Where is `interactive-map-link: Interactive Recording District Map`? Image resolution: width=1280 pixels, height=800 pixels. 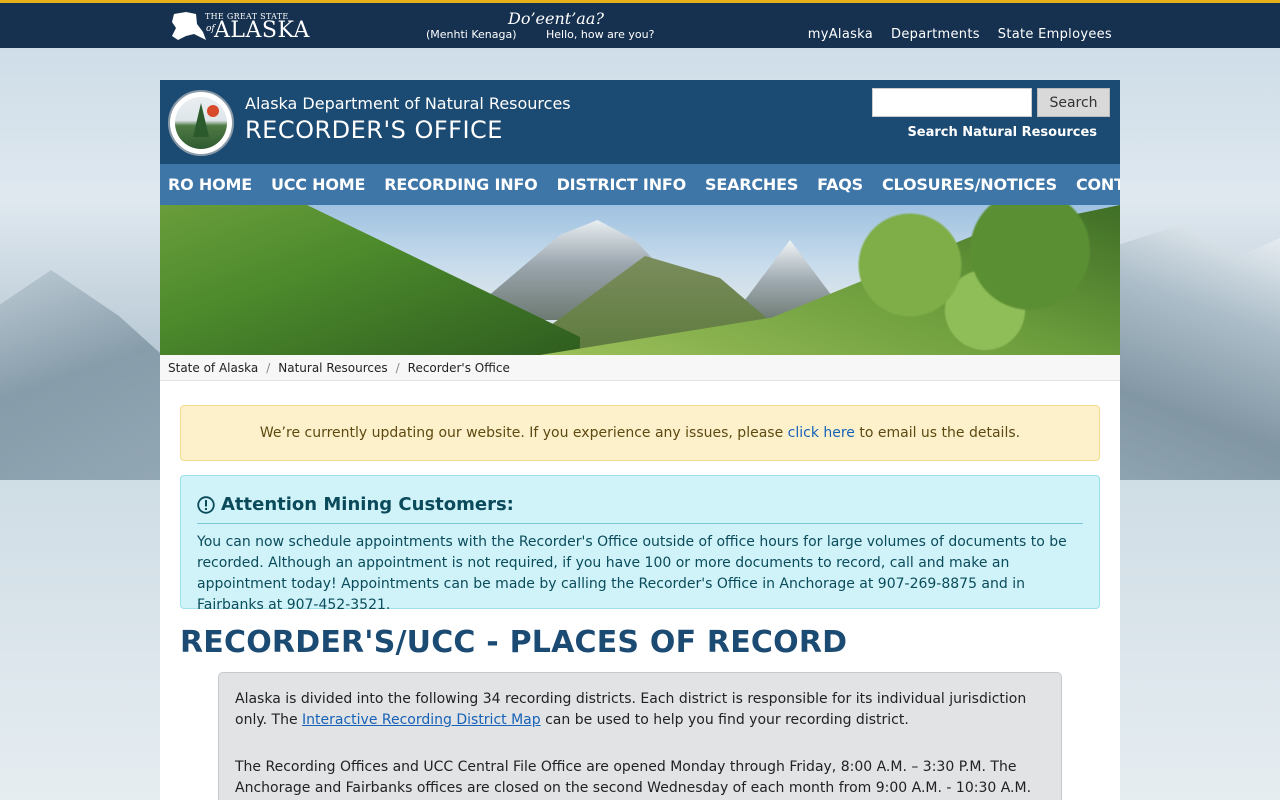
interactive-map-link: Interactive Recording District Map is located at coordinates (421, 720).